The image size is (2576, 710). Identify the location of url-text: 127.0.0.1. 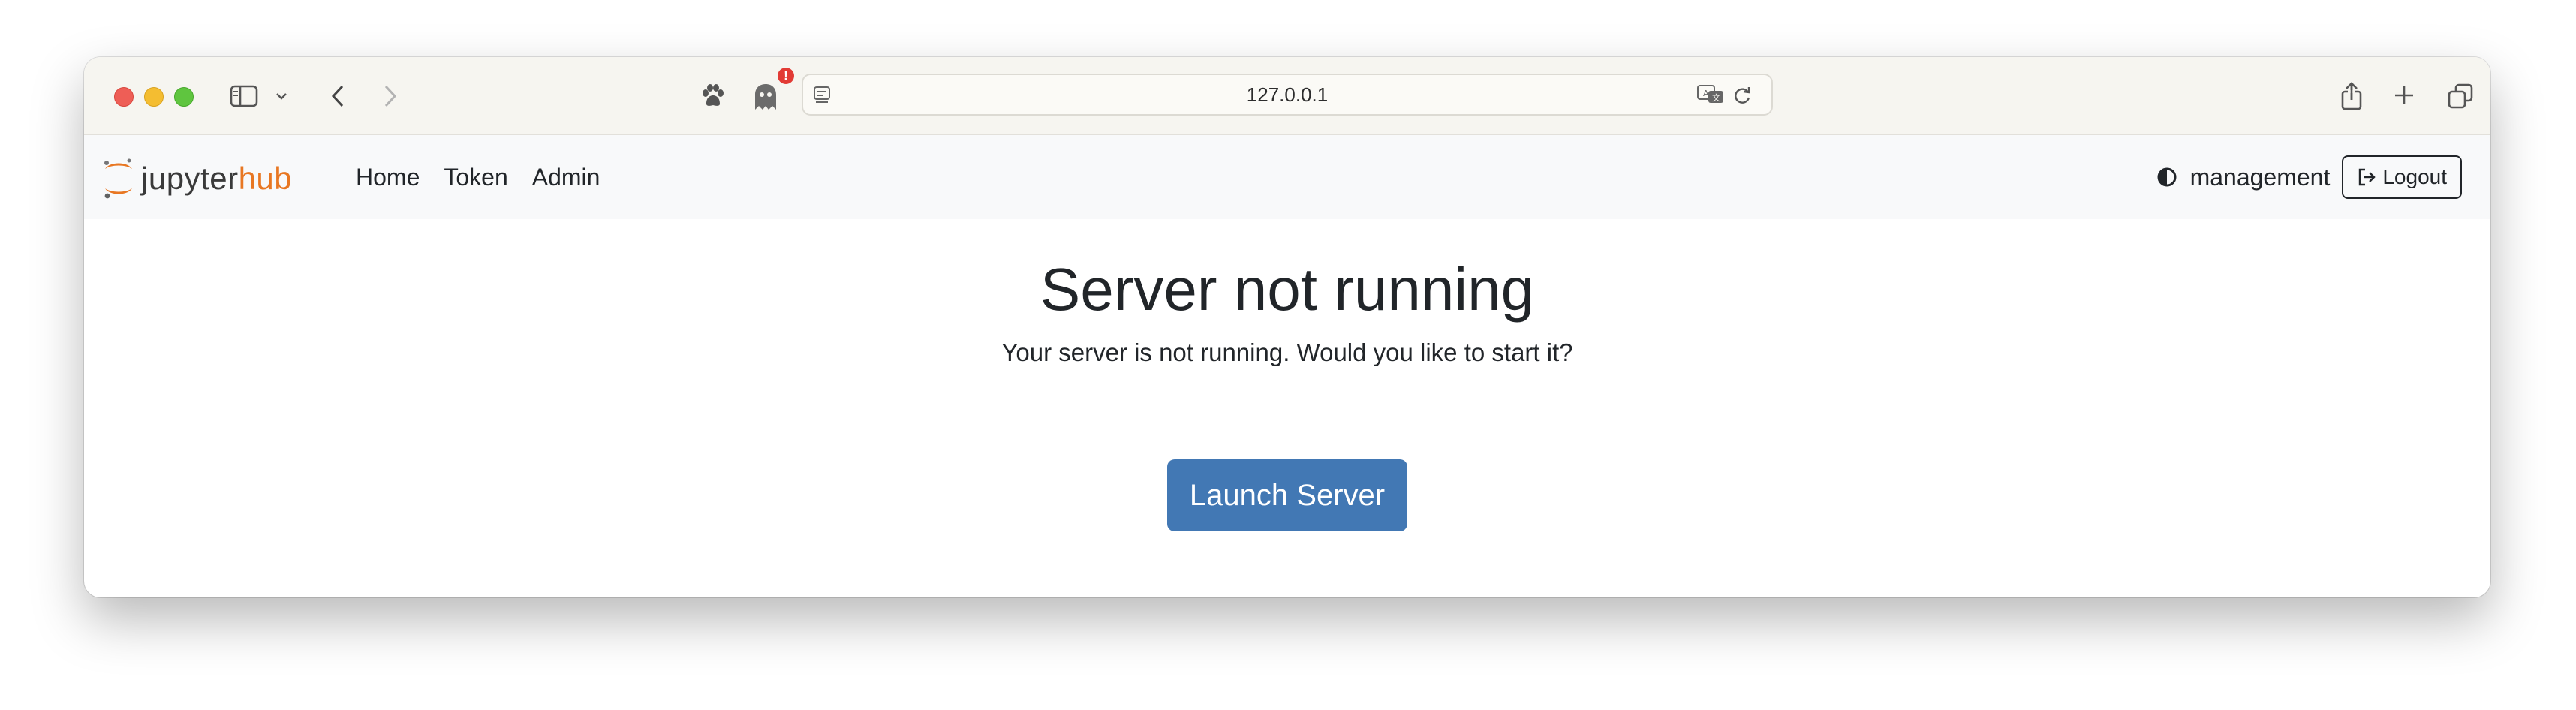
(1287, 94).